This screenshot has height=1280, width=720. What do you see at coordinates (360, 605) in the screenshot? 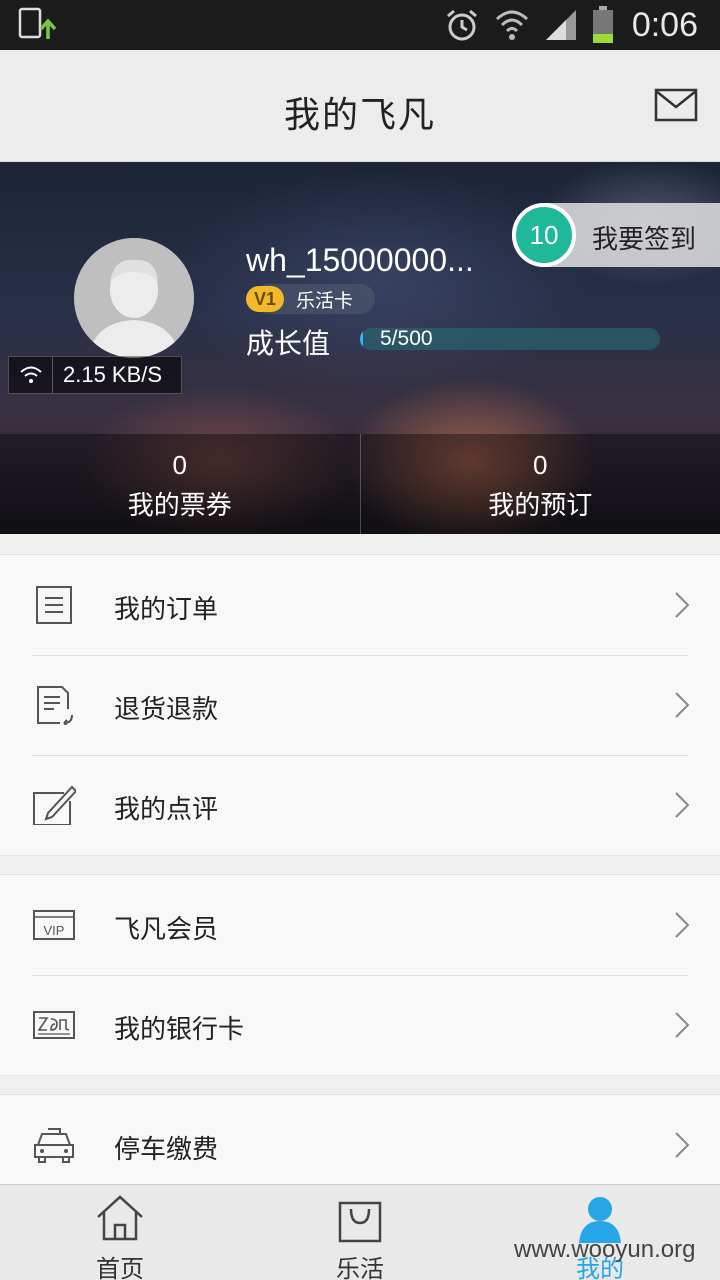
I see `menu-item-orders: 我的订单` at bounding box center [360, 605].